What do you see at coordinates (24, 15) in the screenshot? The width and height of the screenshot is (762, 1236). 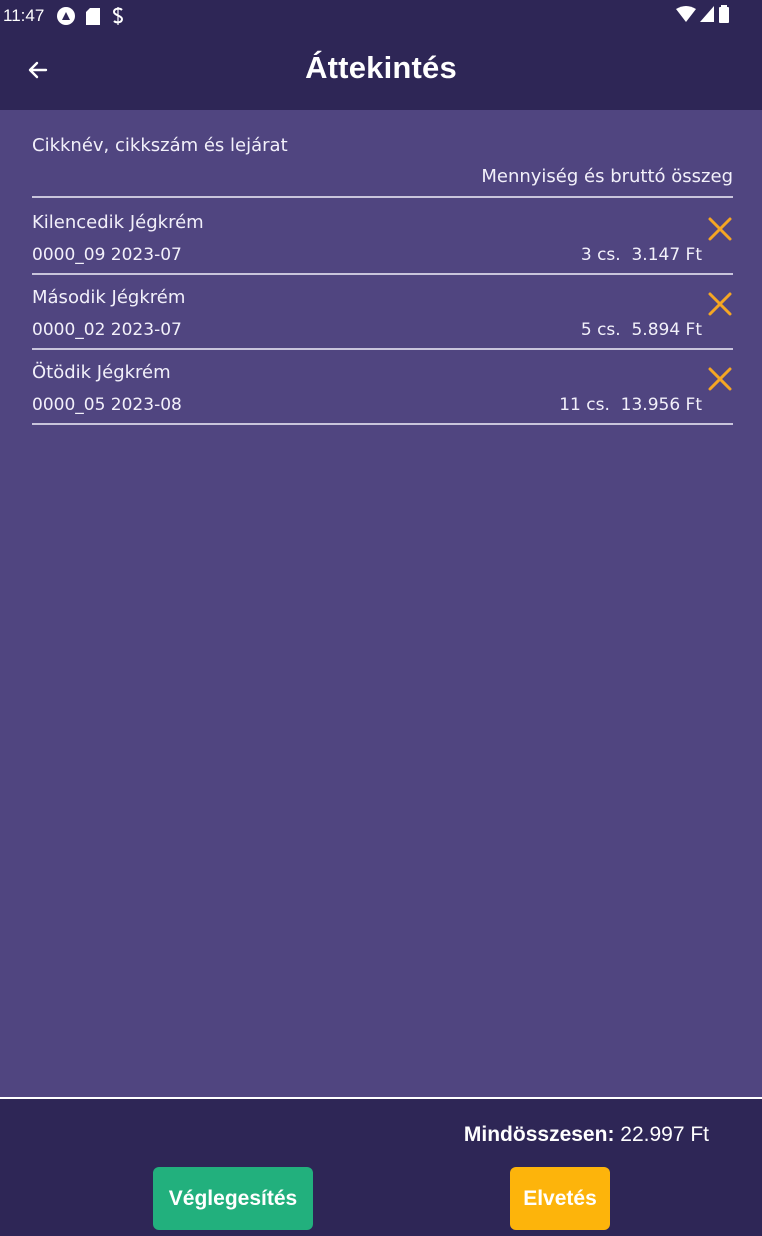 I see `status-time: 11:47` at bounding box center [24, 15].